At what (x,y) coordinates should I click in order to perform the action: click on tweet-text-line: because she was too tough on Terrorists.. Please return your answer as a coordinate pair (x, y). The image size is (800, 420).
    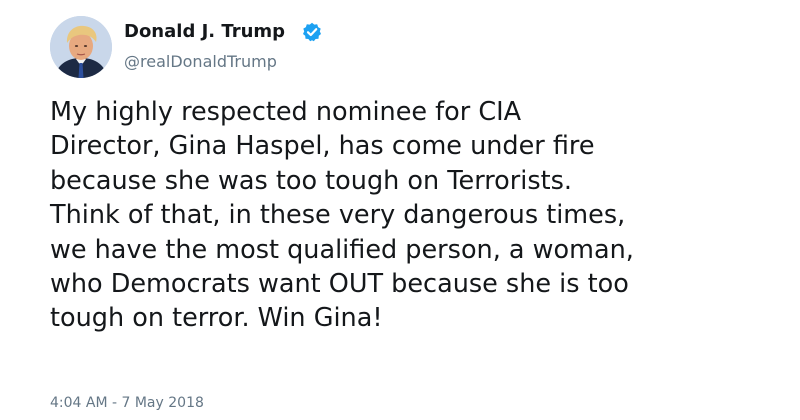
    Looking at the image, I should click on (311, 180).